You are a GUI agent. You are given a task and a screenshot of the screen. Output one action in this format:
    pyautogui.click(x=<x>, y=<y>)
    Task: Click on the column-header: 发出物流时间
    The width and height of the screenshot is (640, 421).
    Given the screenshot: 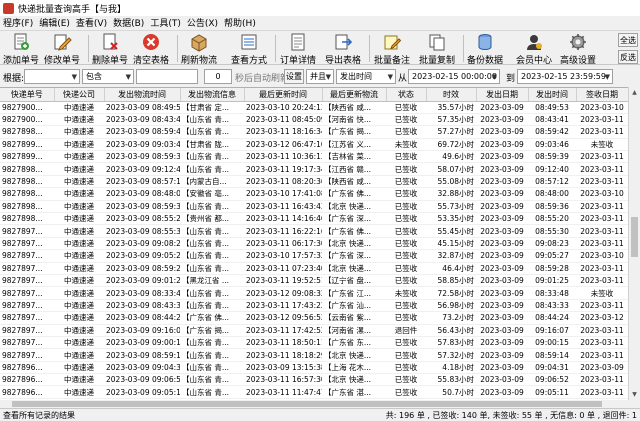 What is the action you would take?
    pyautogui.click(x=142, y=95)
    